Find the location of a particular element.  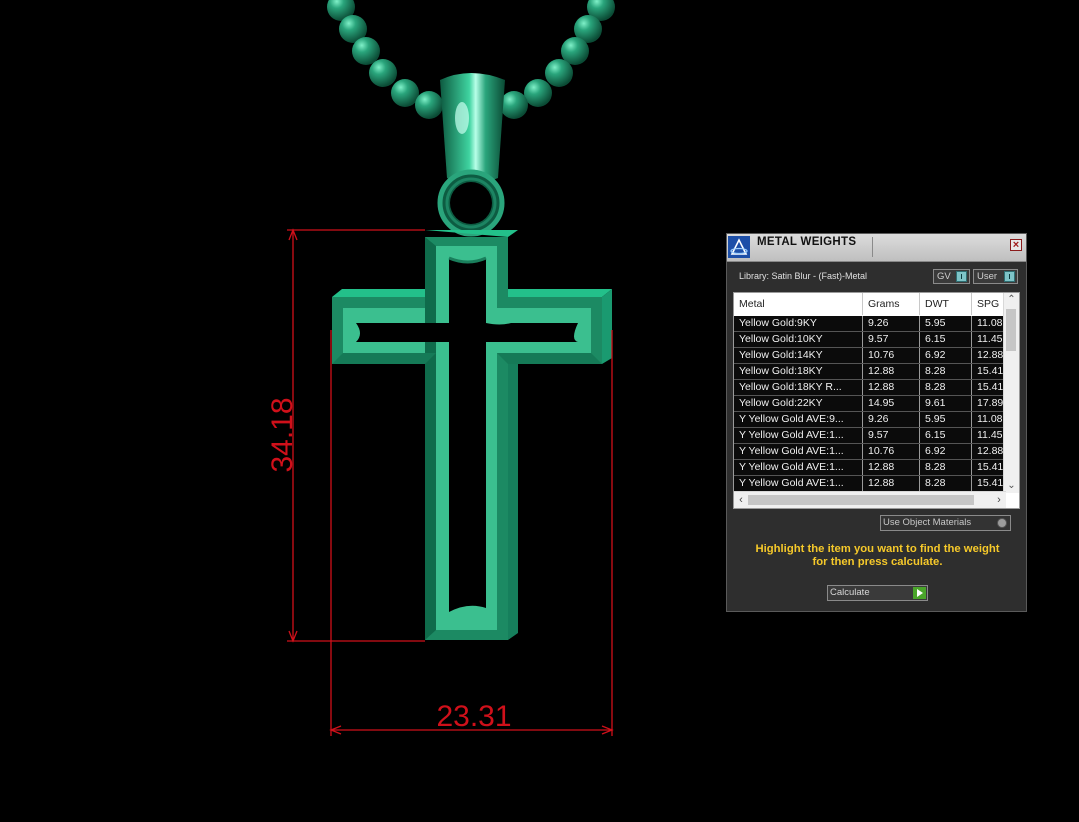

grams-cell: 14.95 is located at coordinates (891, 403).